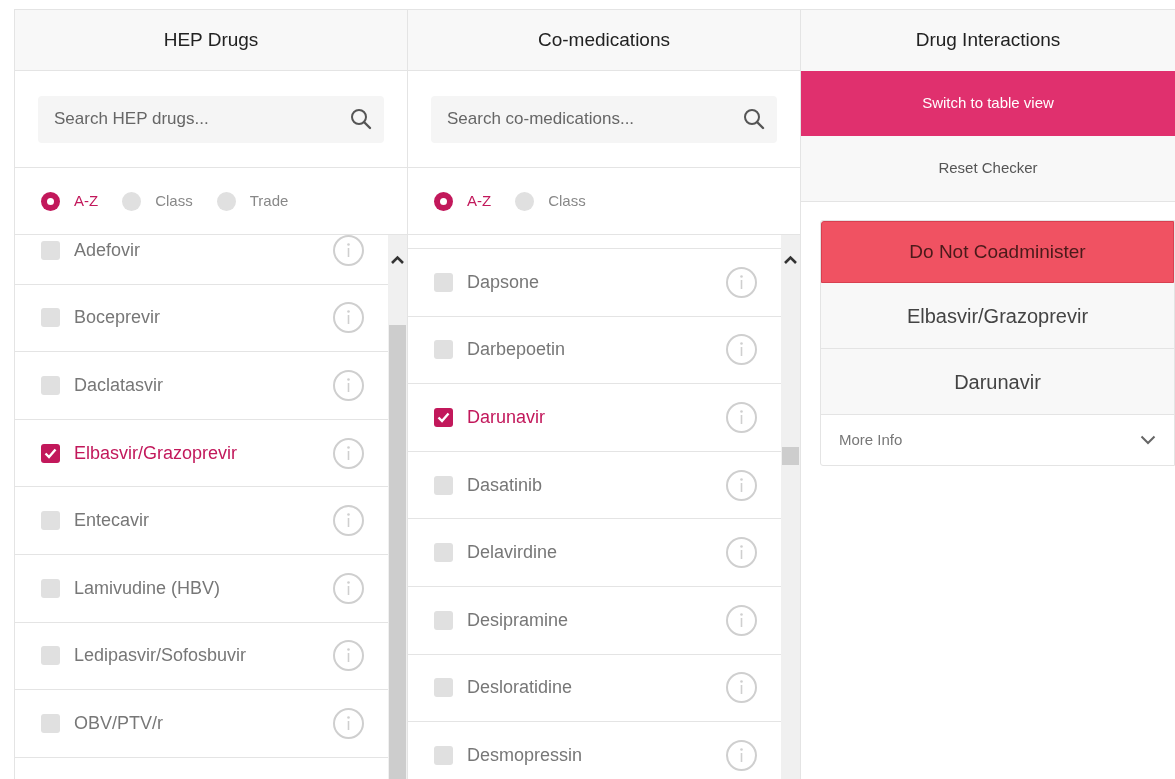 Image resolution: width=1175 pixels, height=779 pixels. What do you see at coordinates (997, 316) in the screenshot?
I see `interaction-drug: Elbasvir/Grazoprevir` at bounding box center [997, 316].